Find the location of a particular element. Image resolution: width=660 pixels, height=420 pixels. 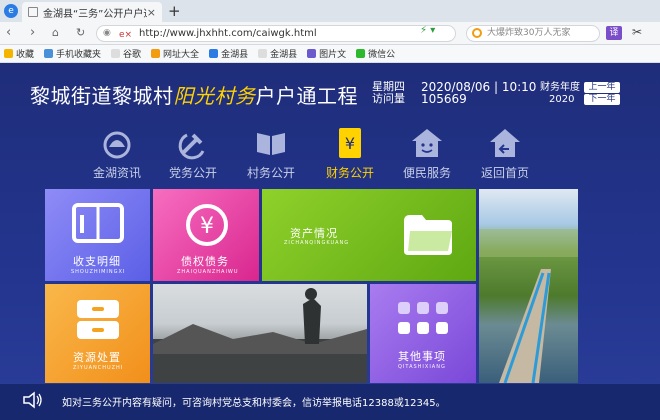

site-title-prefix: 黎城街道黎城村 is located at coordinates (102, 96).